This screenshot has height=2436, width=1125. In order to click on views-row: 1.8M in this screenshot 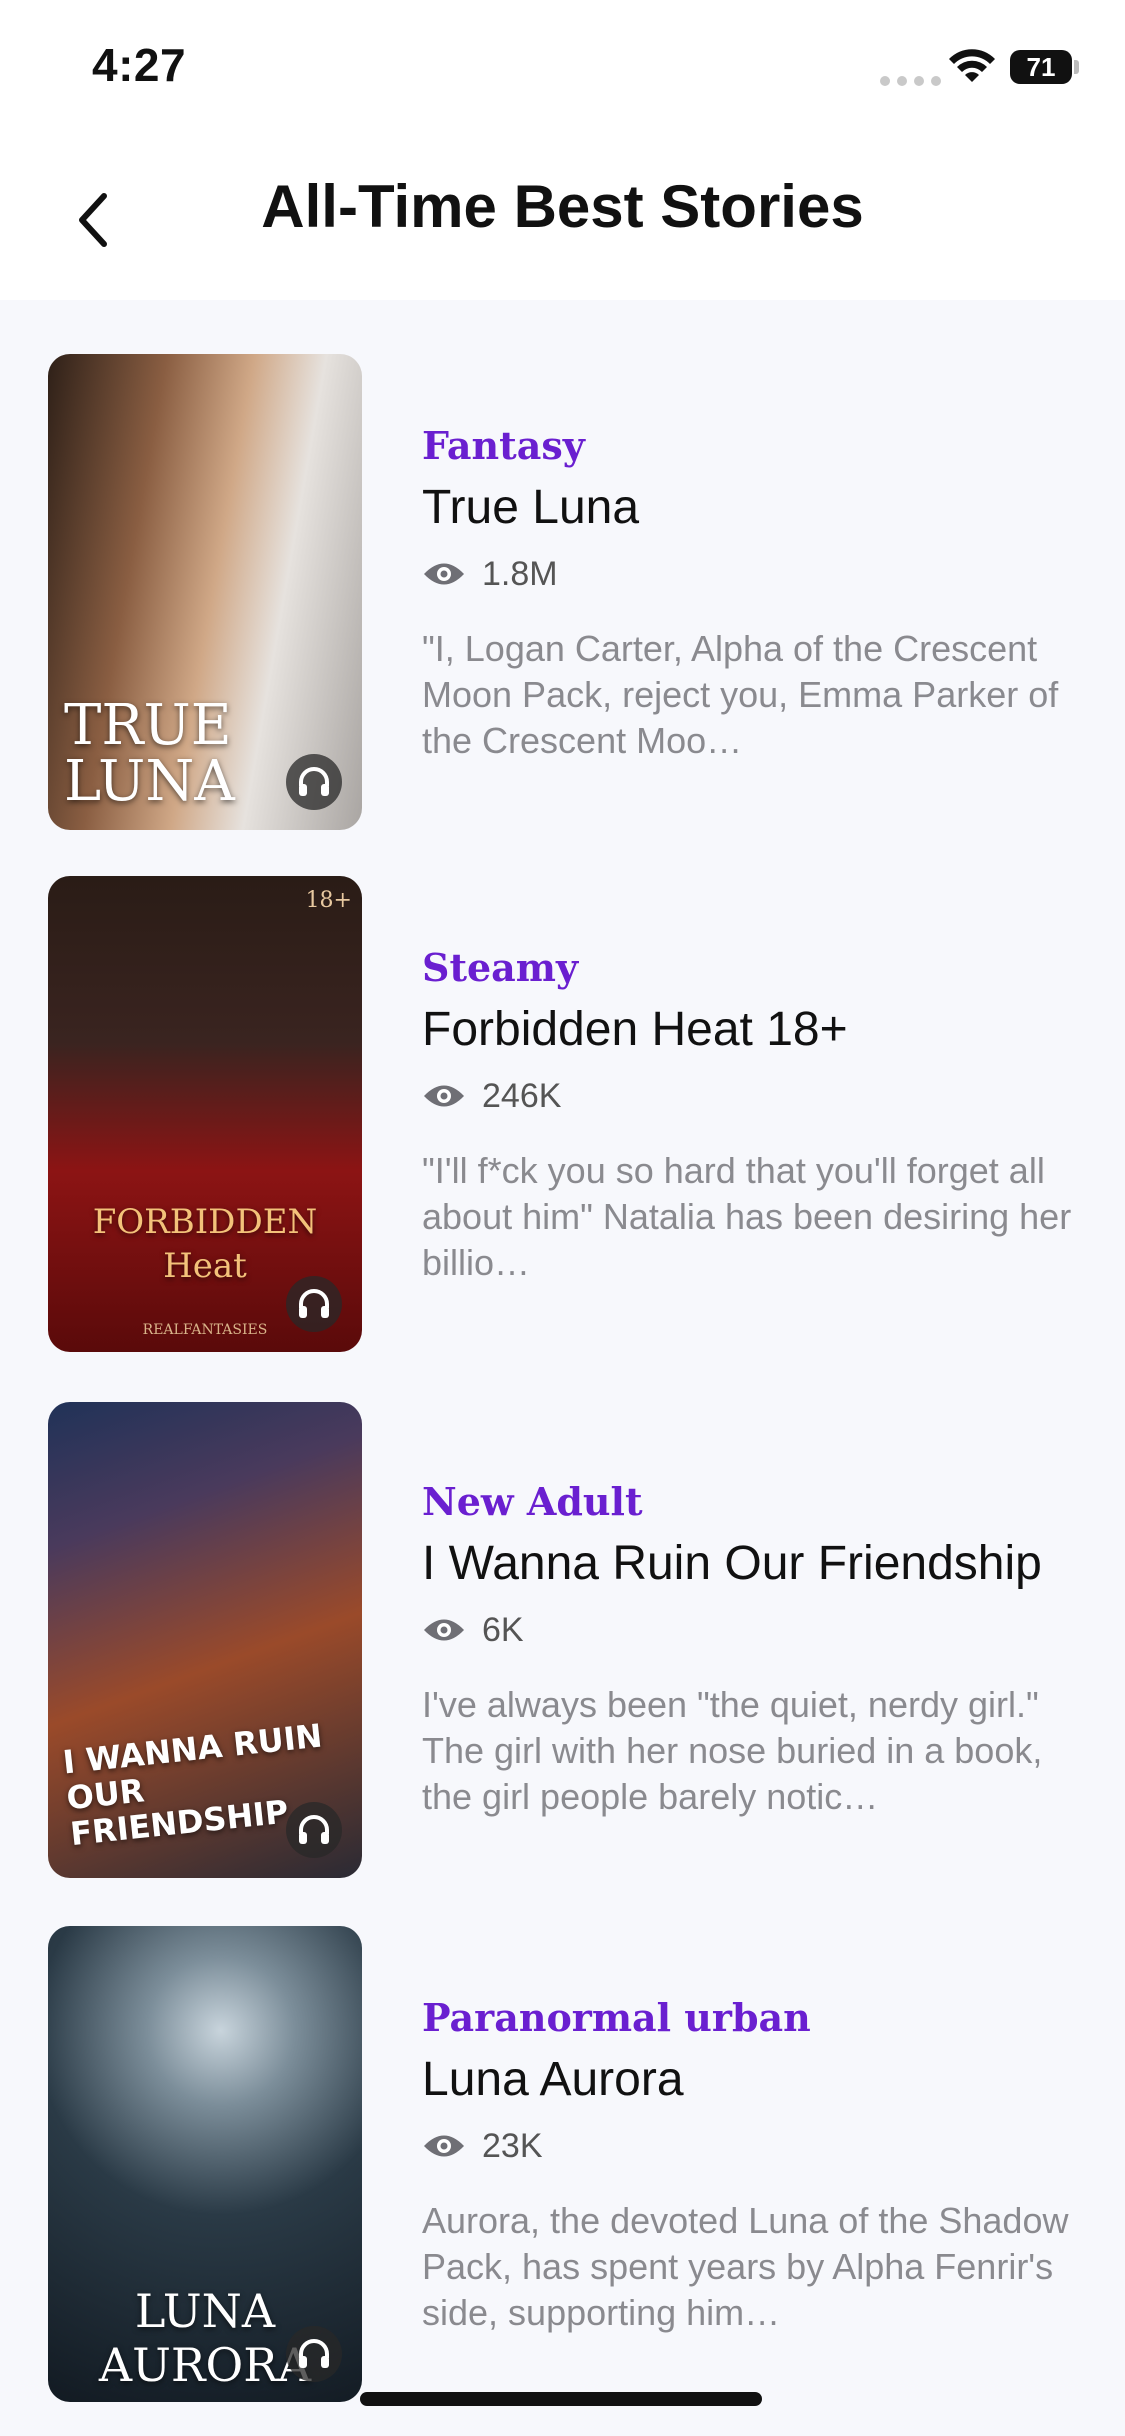, I will do `click(752, 574)`.